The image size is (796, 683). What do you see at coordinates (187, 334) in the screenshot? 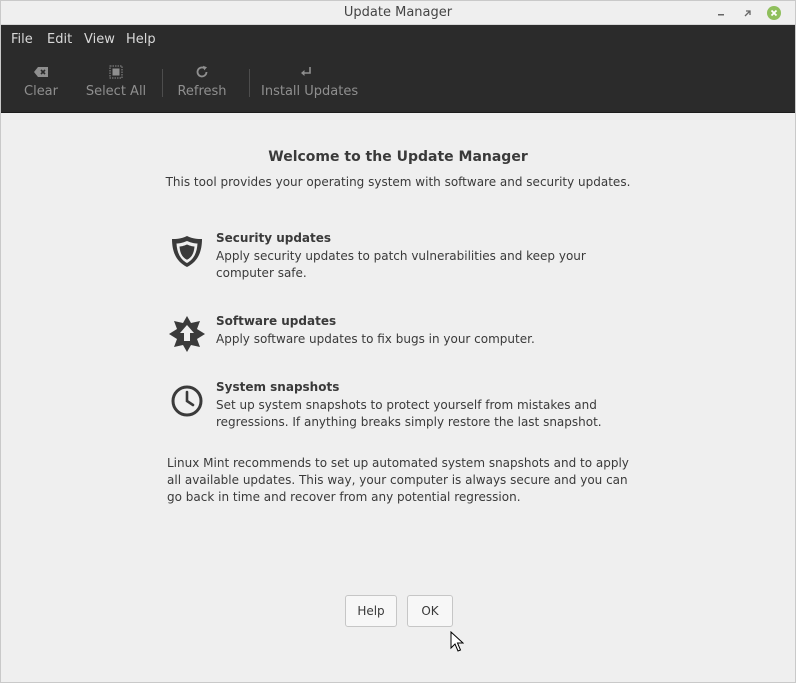
I see `upgrade-icon` at bounding box center [187, 334].